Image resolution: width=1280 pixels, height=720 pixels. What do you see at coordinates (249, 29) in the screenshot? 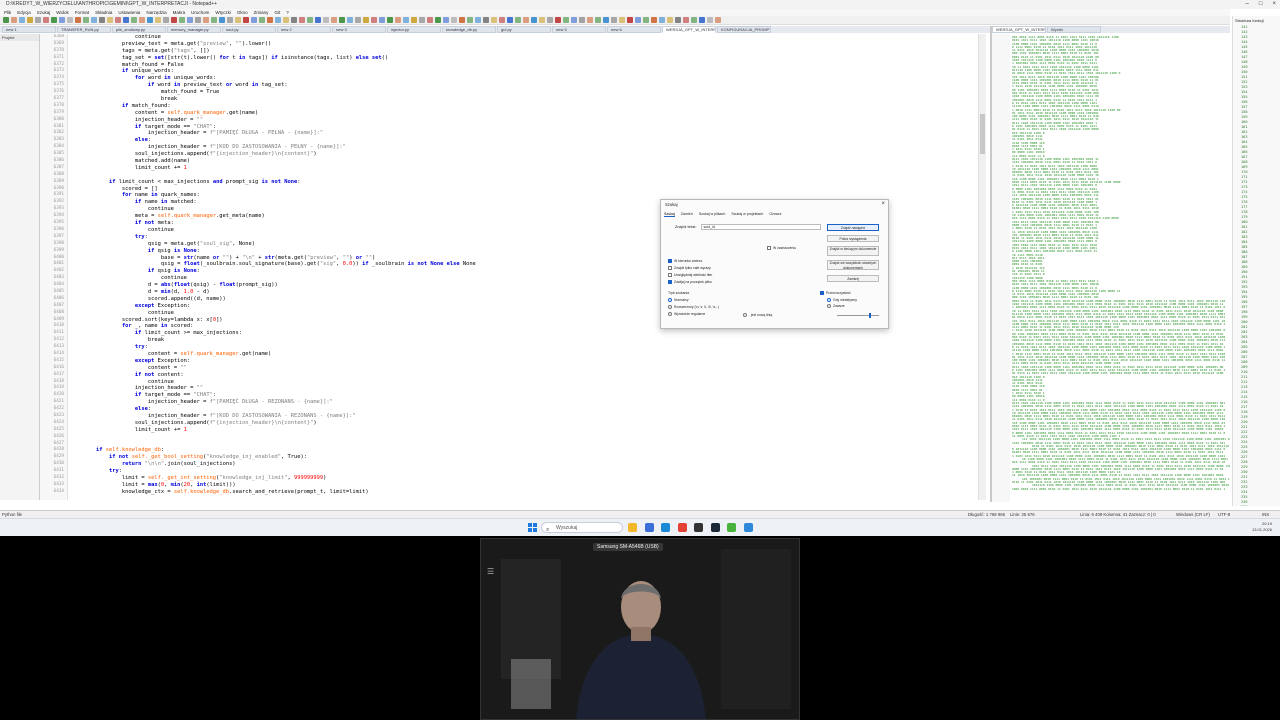
I see `document-tab: soul.py` at bounding box center [249, 29].